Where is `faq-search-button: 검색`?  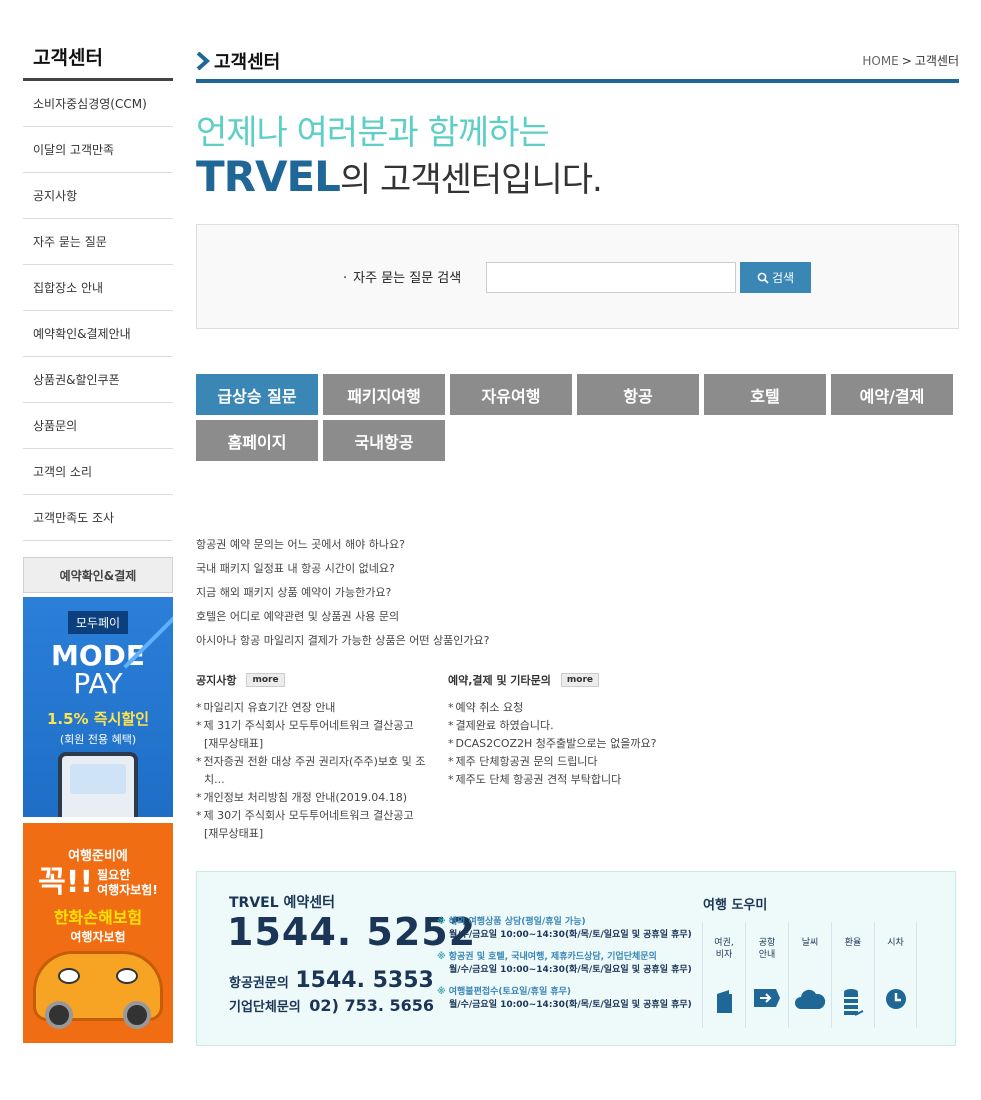 faq-search-button: 검색 is located at coordinates (775, 277).